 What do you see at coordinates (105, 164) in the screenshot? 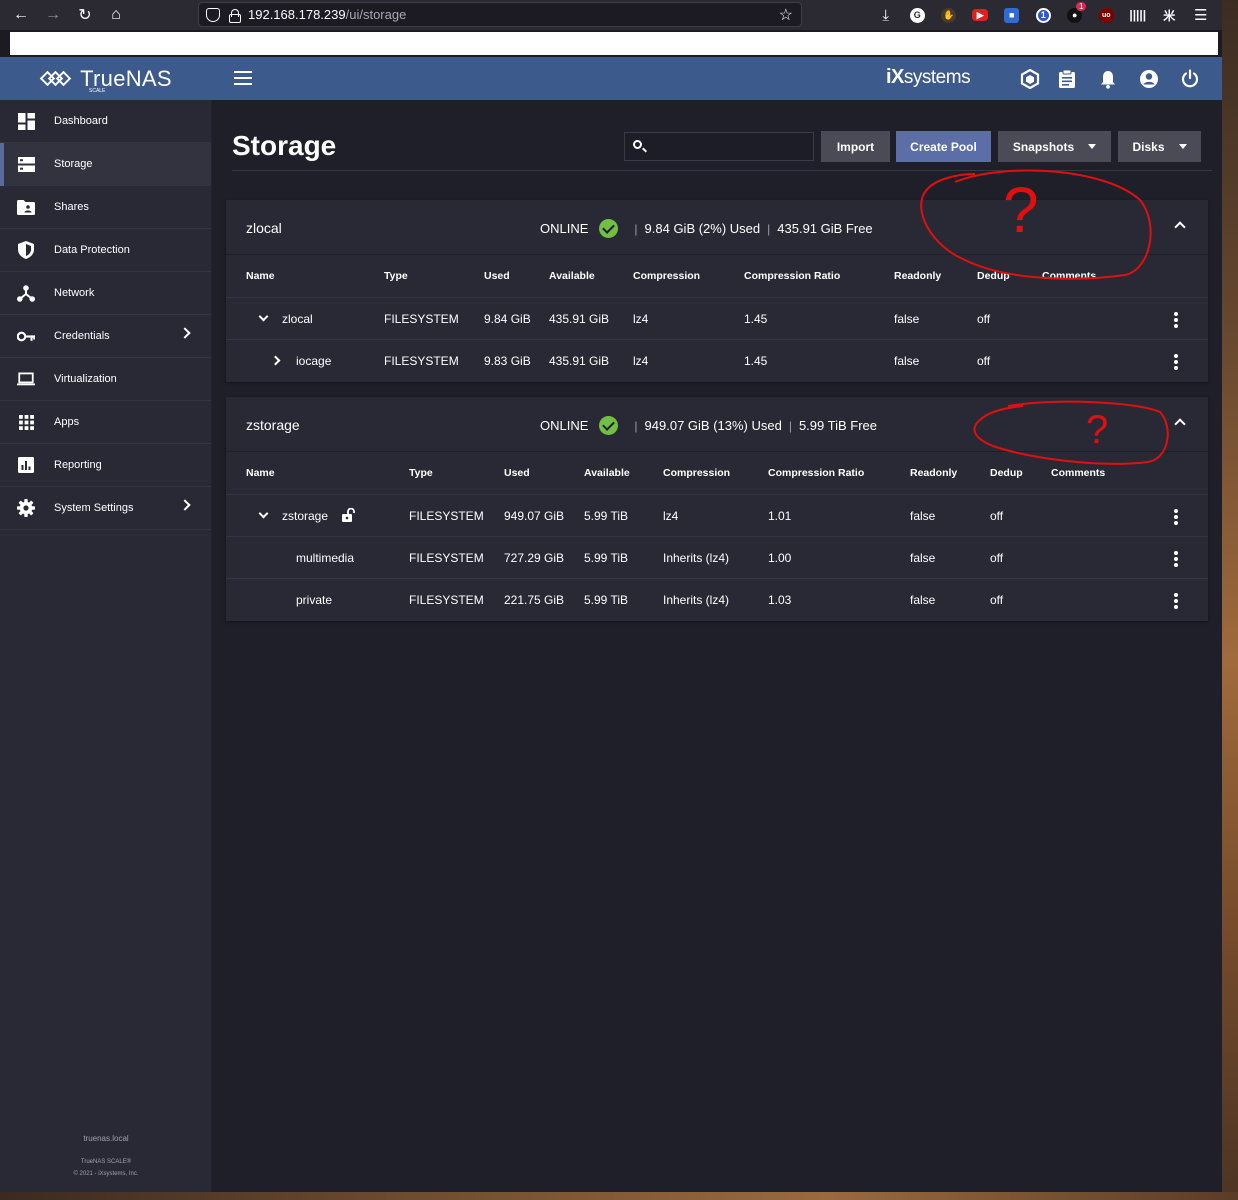
I see `sidebar-item-storage: Storage` at bounding box center [105, 164].